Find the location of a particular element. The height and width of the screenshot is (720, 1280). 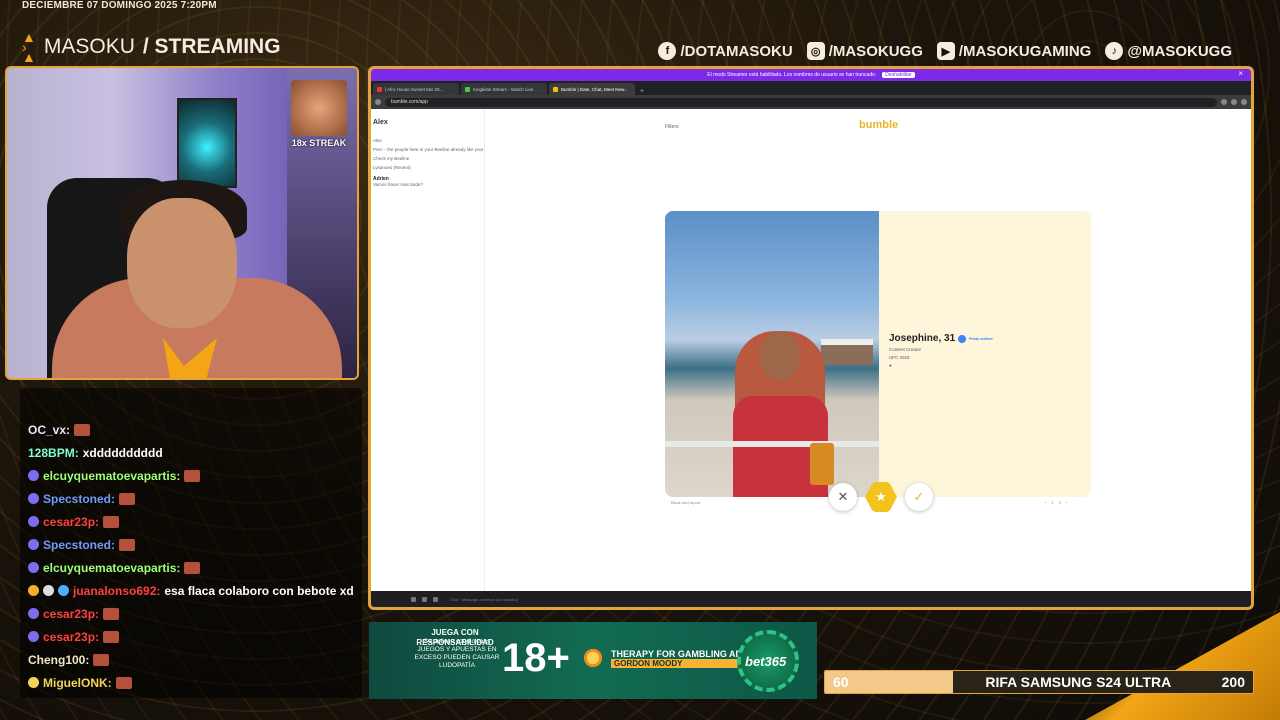

beeline-link: Check my Beeline is located at coordinates (428, 158).